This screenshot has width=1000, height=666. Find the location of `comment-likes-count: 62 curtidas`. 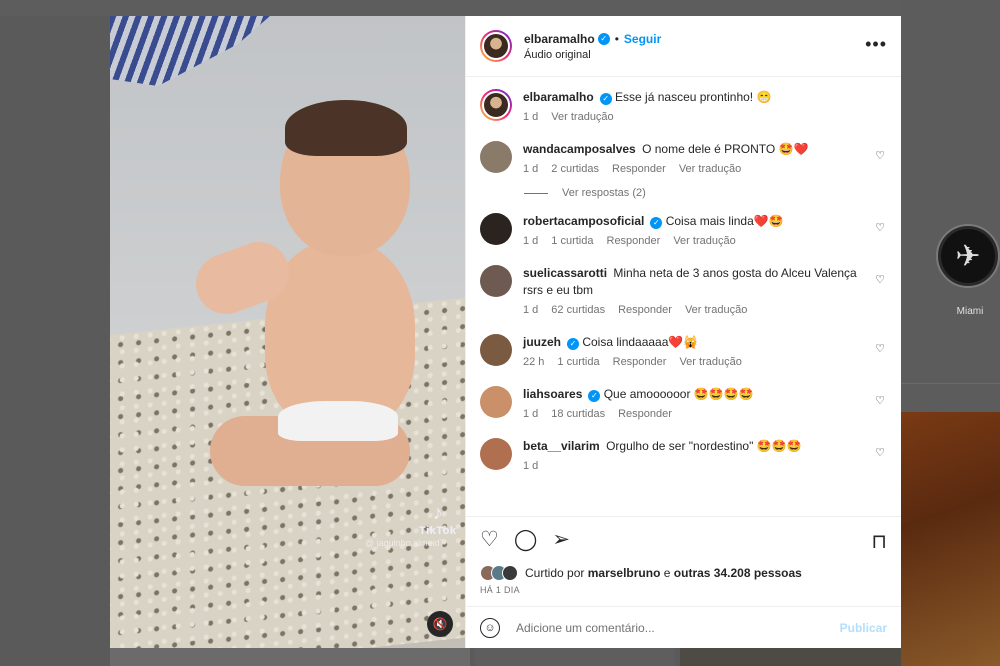

comment-likes-count: 62 curtidas is located at coordinates (578, 310).